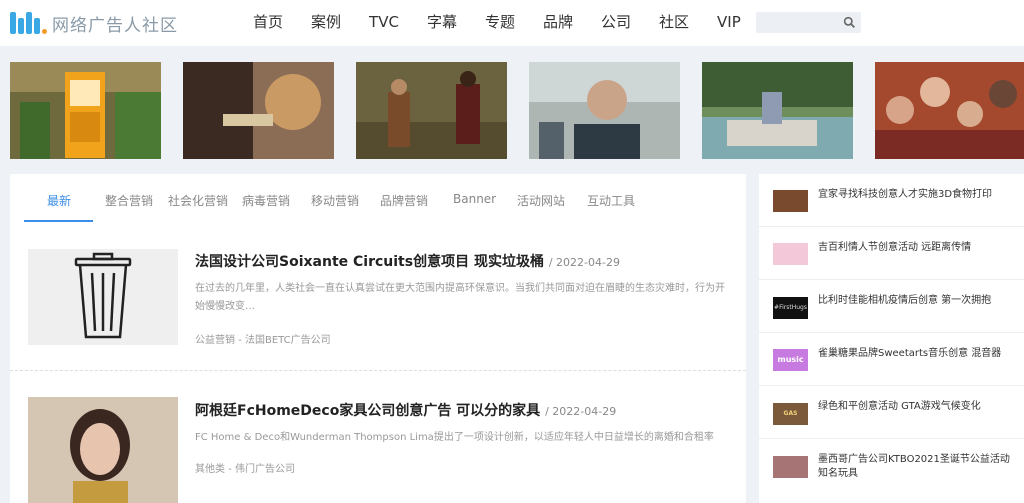  I want to click on nav-home: 首页, so click(268, 23).